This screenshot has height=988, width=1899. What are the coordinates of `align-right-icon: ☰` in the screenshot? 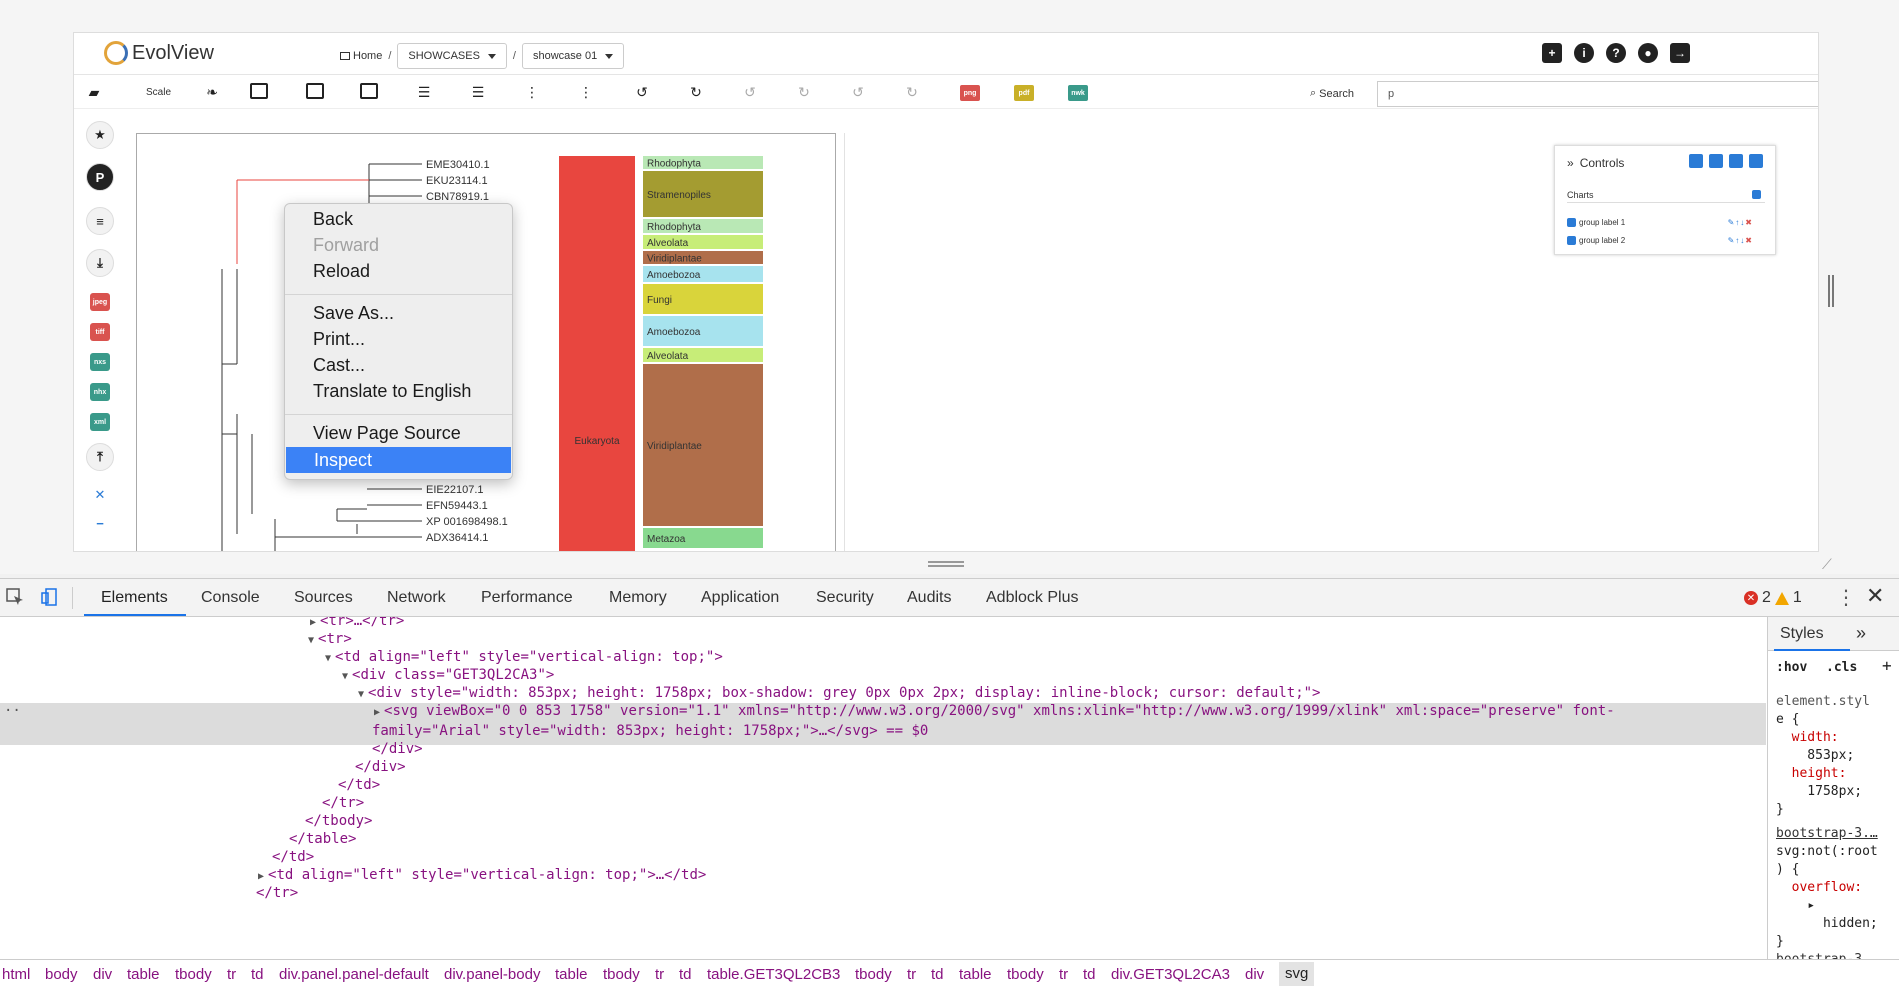 It's located at (478, 92).